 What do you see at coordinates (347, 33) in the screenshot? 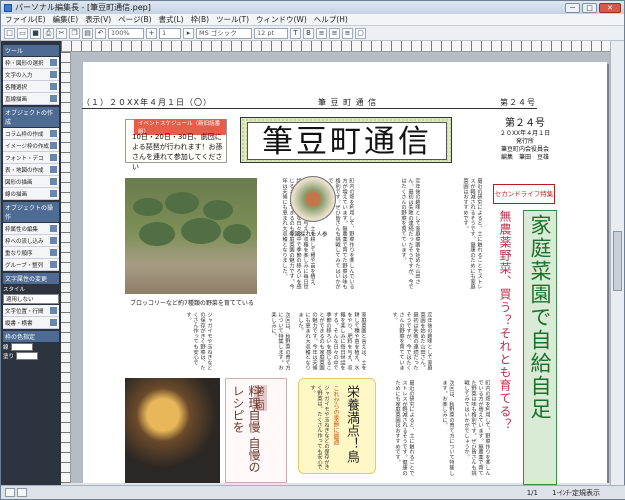
I see `align-right-icon: ≡` at bounding box center [347, 33].